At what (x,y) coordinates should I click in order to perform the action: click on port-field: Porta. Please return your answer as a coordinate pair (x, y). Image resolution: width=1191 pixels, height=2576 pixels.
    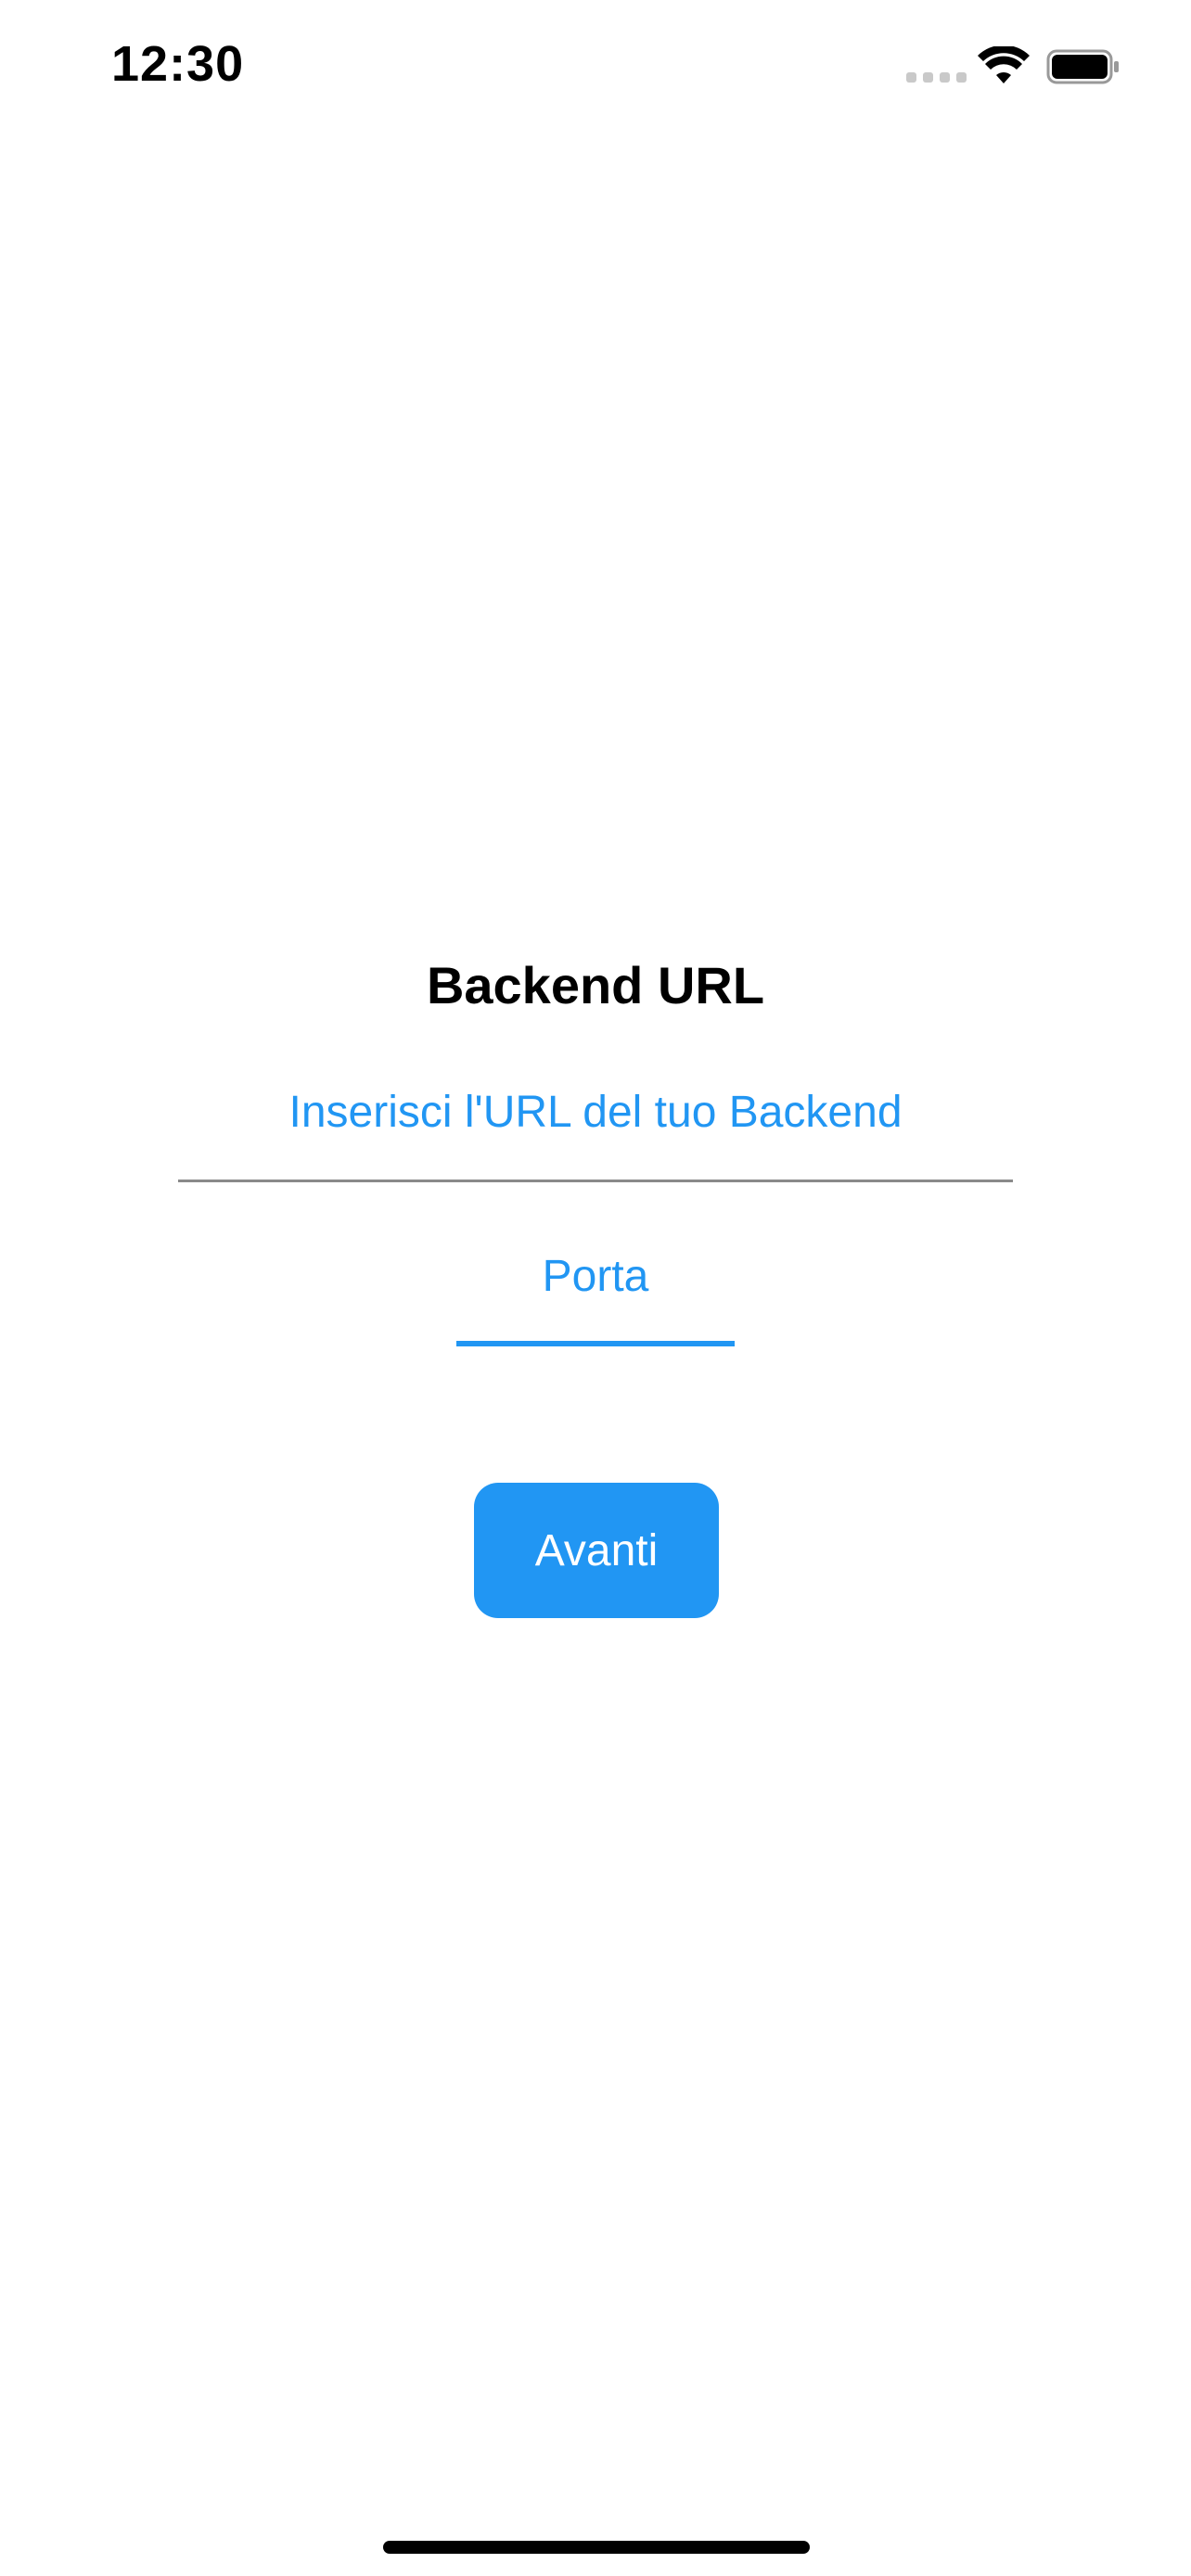
    Looking at the image, I should click on (595, 1292).